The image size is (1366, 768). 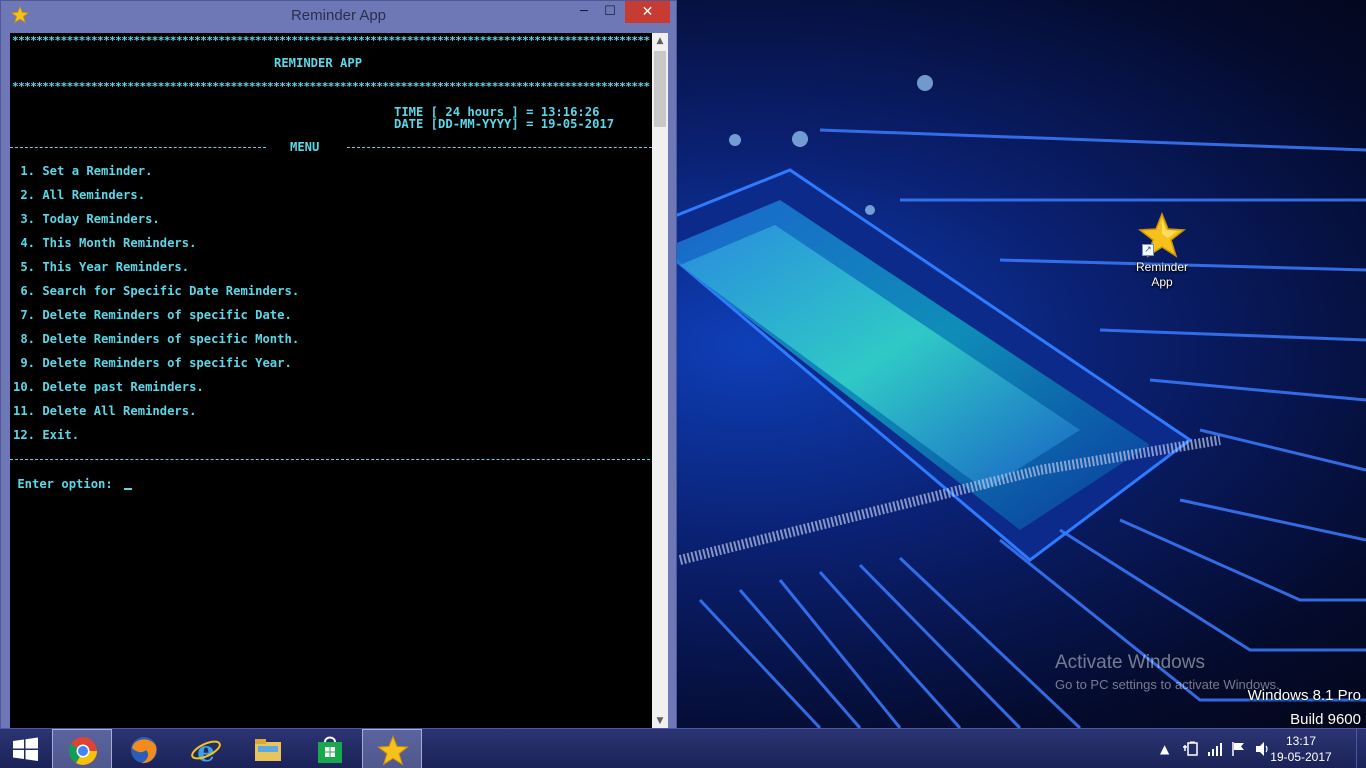 I want to click on watermark-title: Activate Windows, so click(x=1130, y=662).